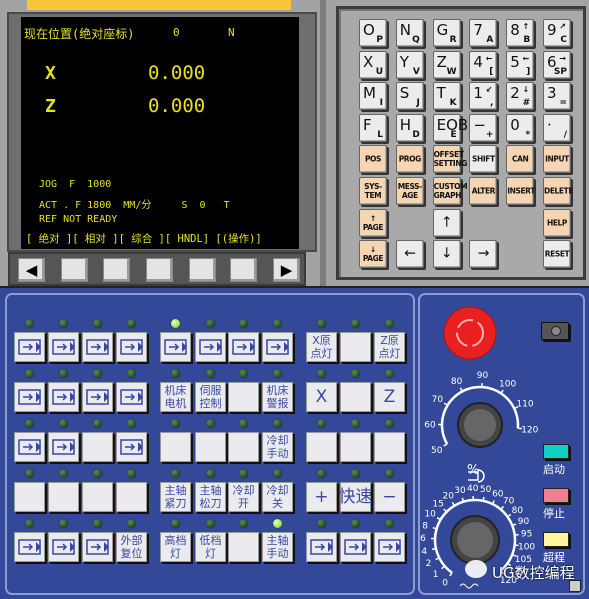 The width and height of the screenshot is (589, 599). Describe the element at coordinates (446, 222) in the screenshot. I see `key-: ↑` at that location.